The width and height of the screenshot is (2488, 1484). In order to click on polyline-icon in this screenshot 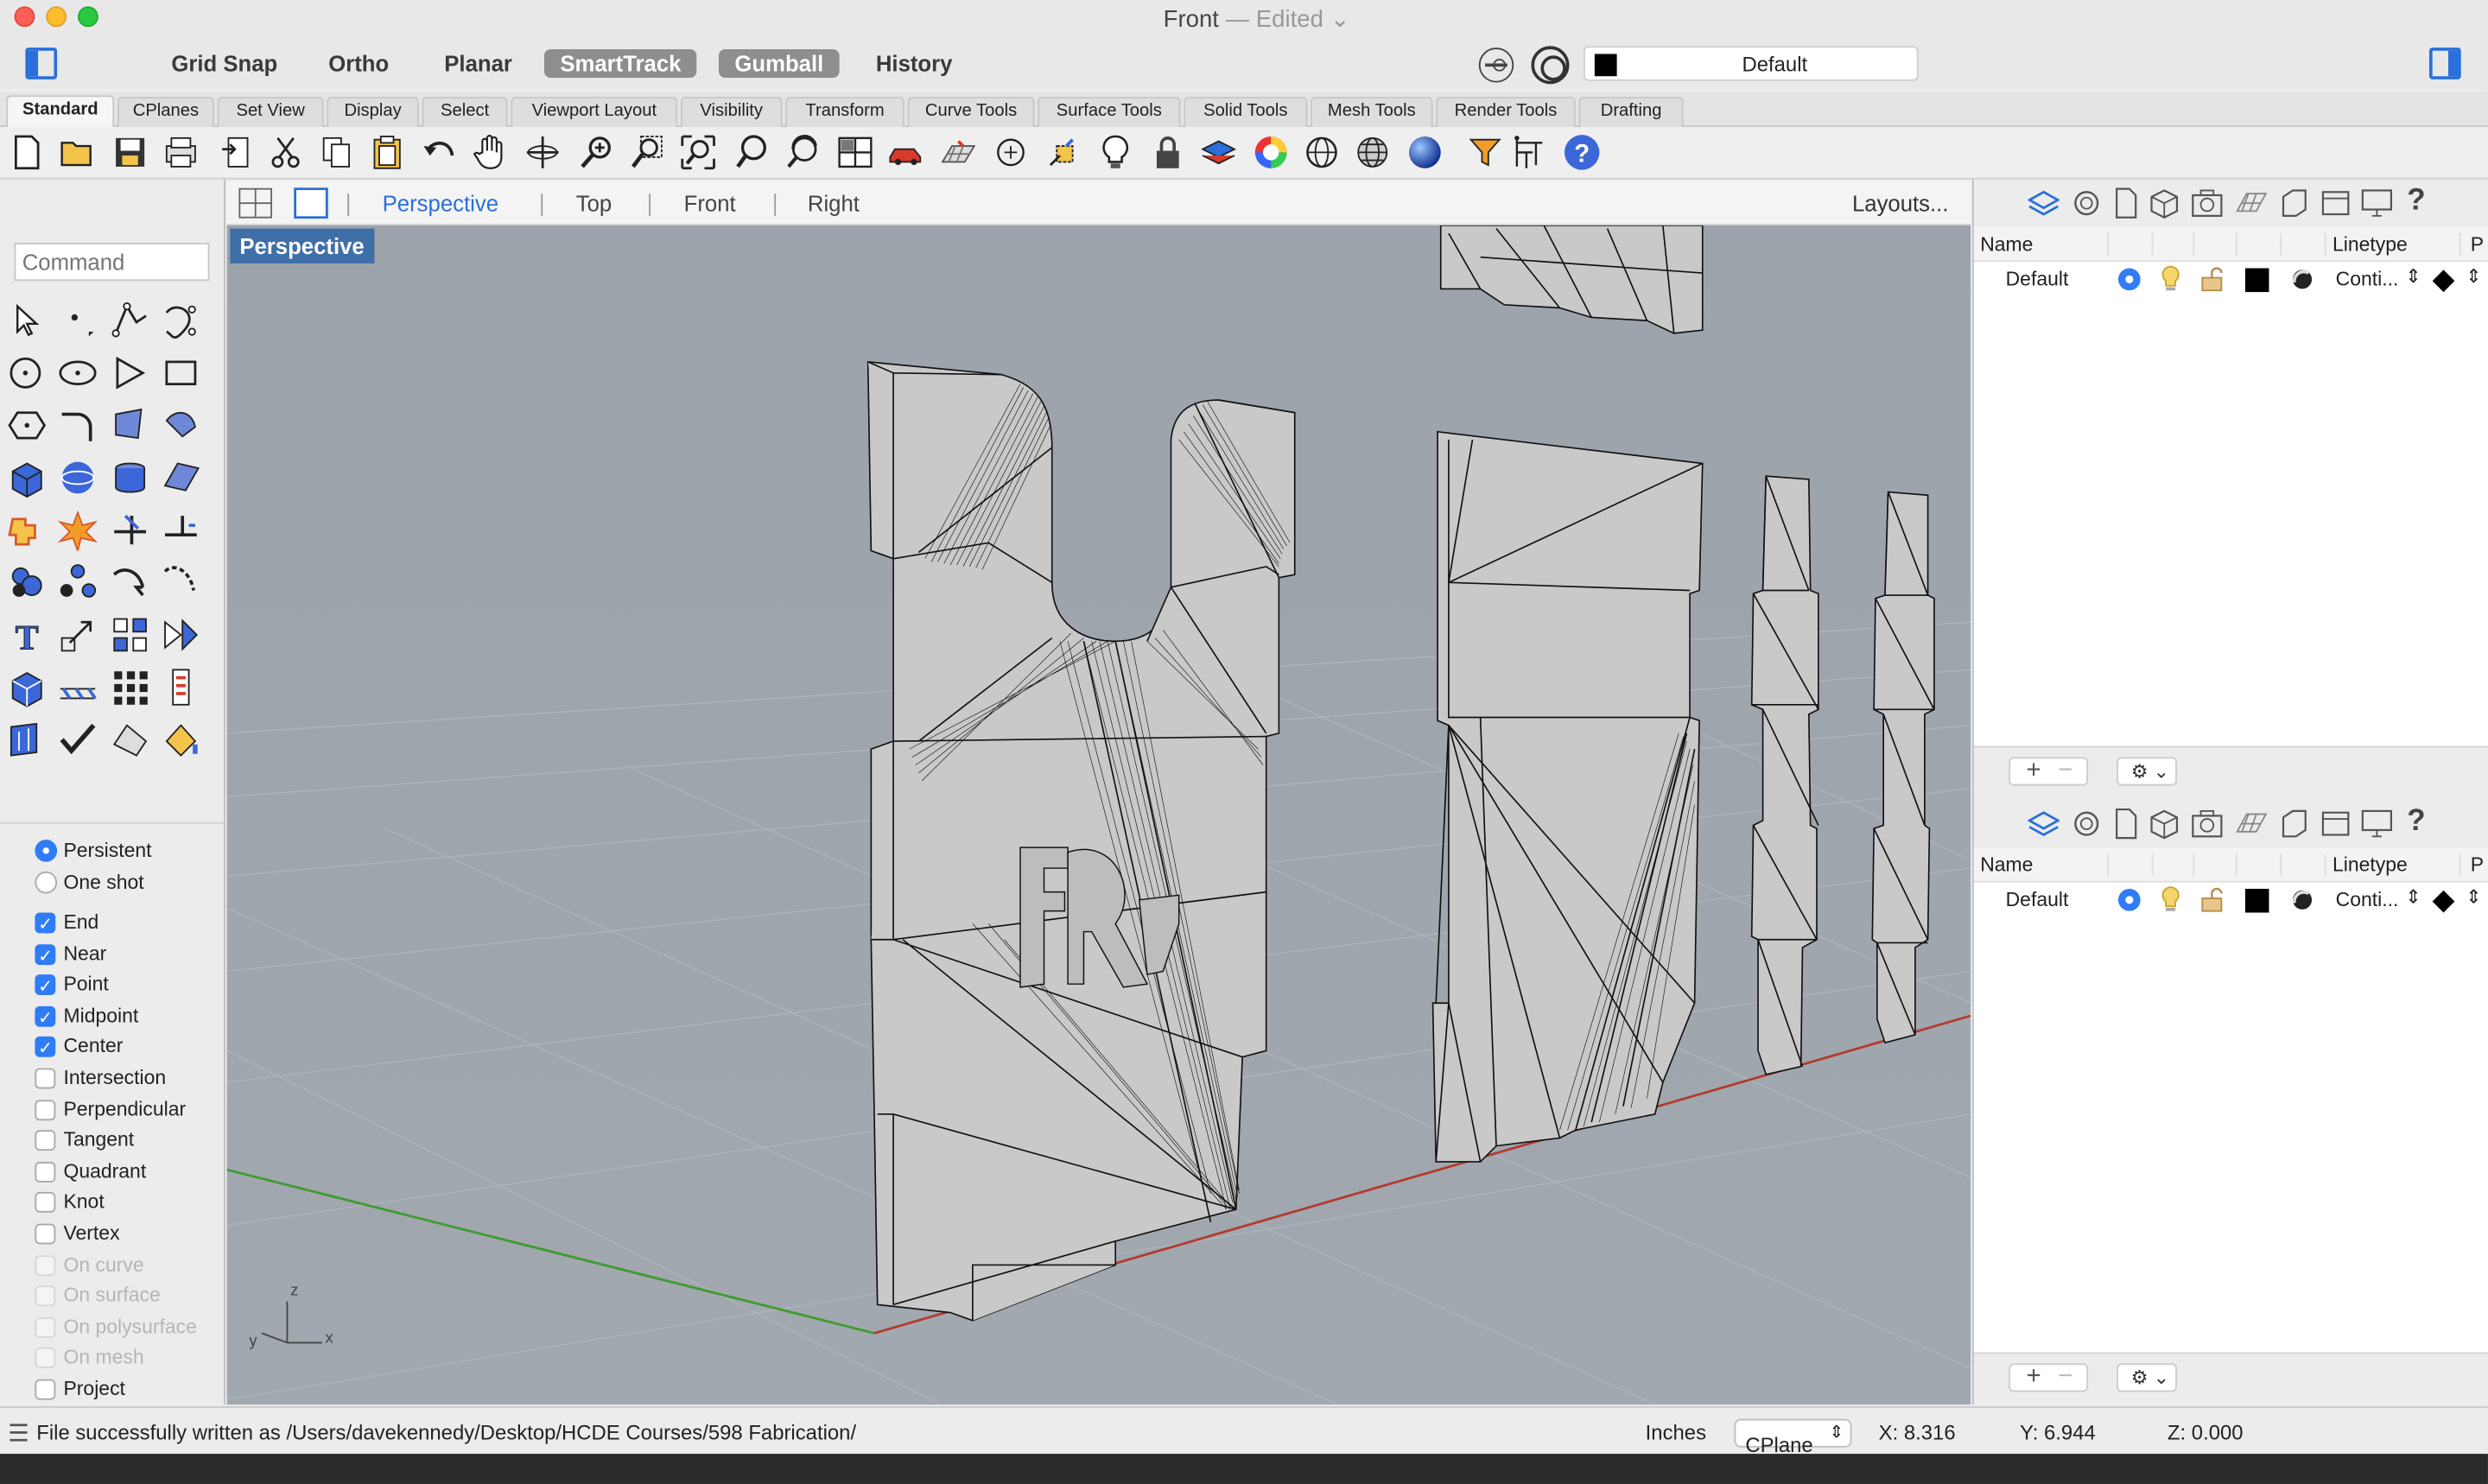, I will do `click(130, 320)`.